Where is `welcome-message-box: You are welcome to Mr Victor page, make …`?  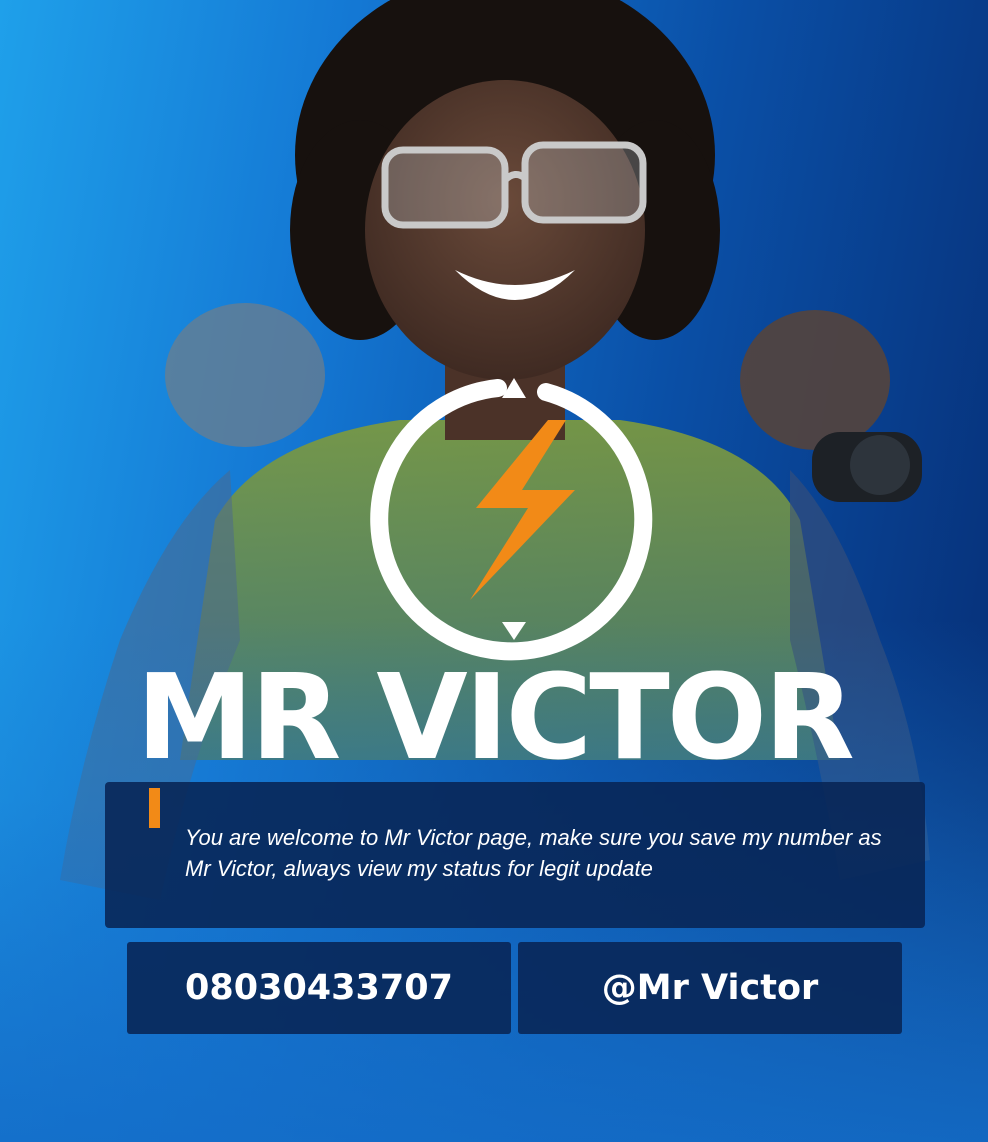 welcome-message-box: You are welcome to Mr Victor page, make … is located at coordinates (515, 855).